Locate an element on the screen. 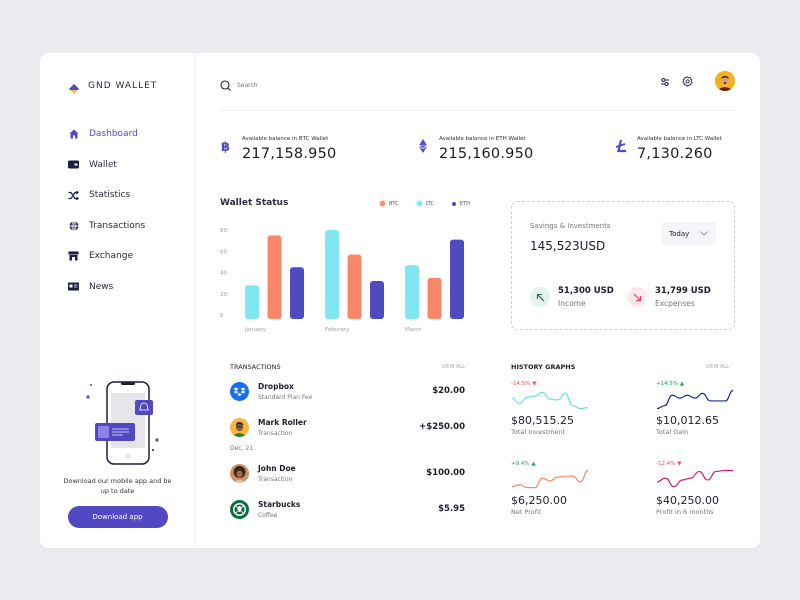 The image size is (800, 600). history-value: $40,250.00 is located at coordinates (687, 500).